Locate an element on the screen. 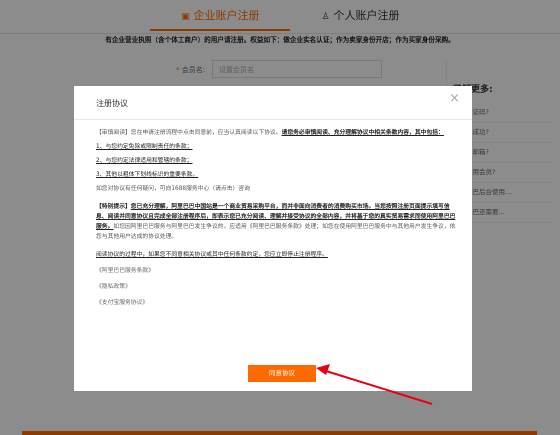  annotation-arrow-line is located at coordinates (379, 387).